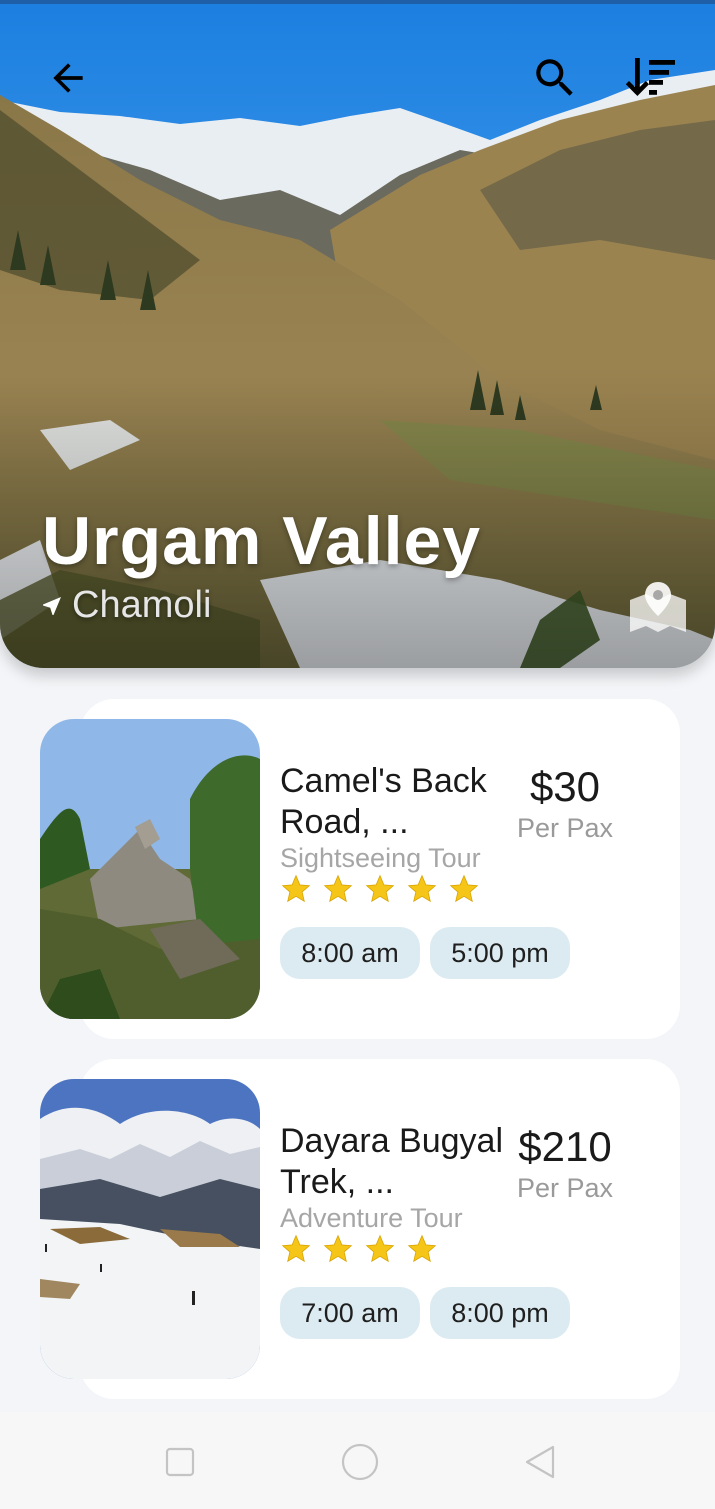  I want to click on map-pin-icon, so click(658, 607).